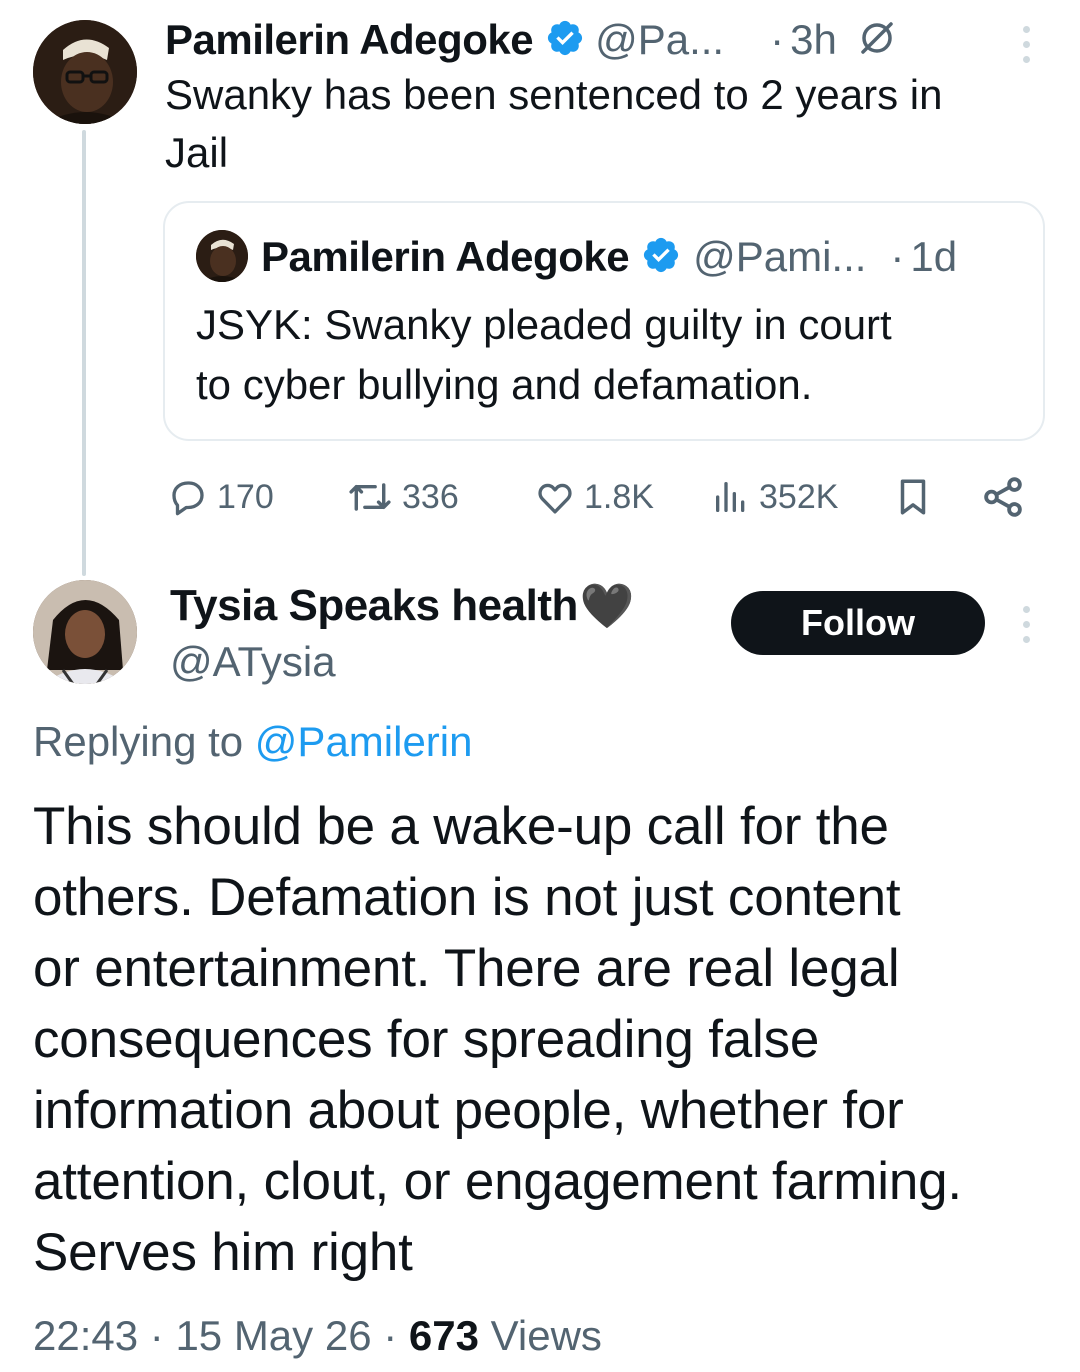 This screenshot has height=1372, width=1080. Describe the element at coordinates (813, 40) in the screenshot. I see `tweet-time: 3h` at that location.